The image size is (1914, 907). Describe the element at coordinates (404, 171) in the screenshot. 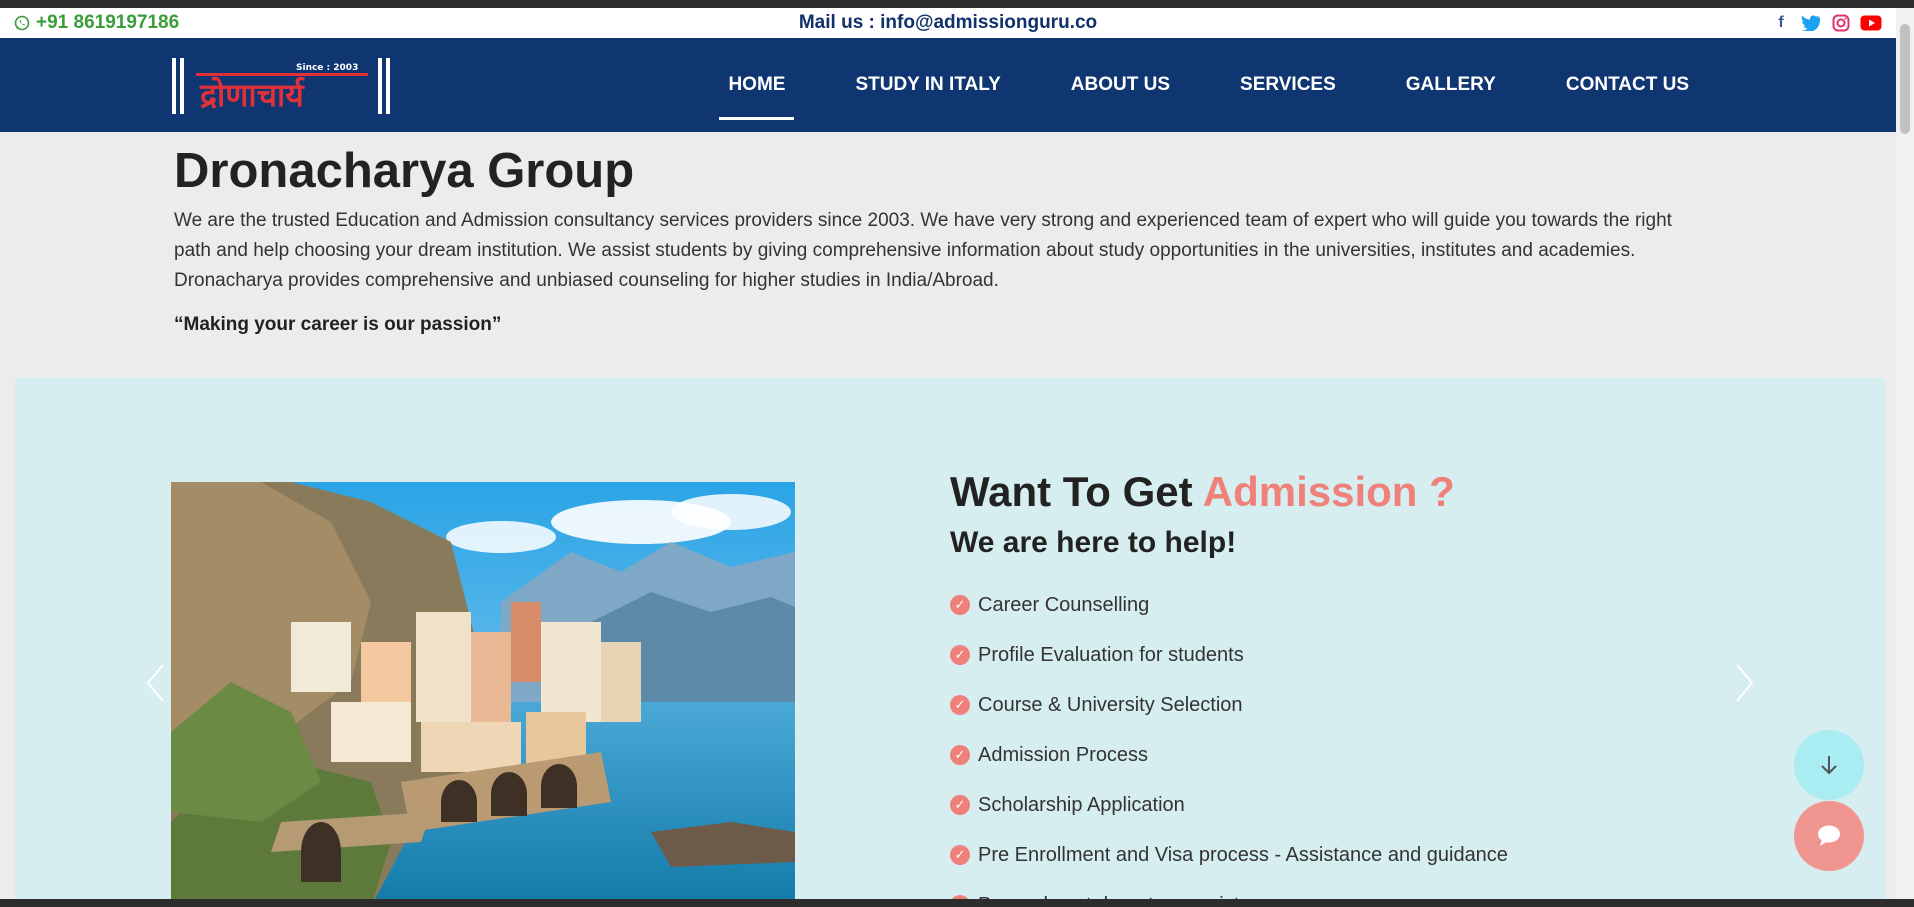

I see `about-title: Dronacharya Group` at that location.